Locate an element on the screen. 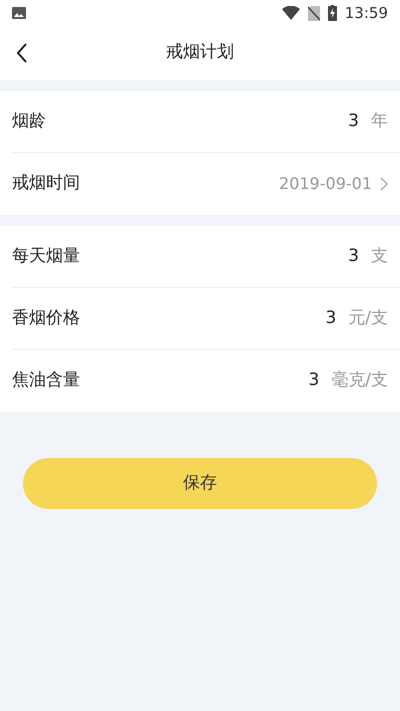 This screenshot has height=711, width=400. battery-charging-icon is located at coordinates (332, 13).